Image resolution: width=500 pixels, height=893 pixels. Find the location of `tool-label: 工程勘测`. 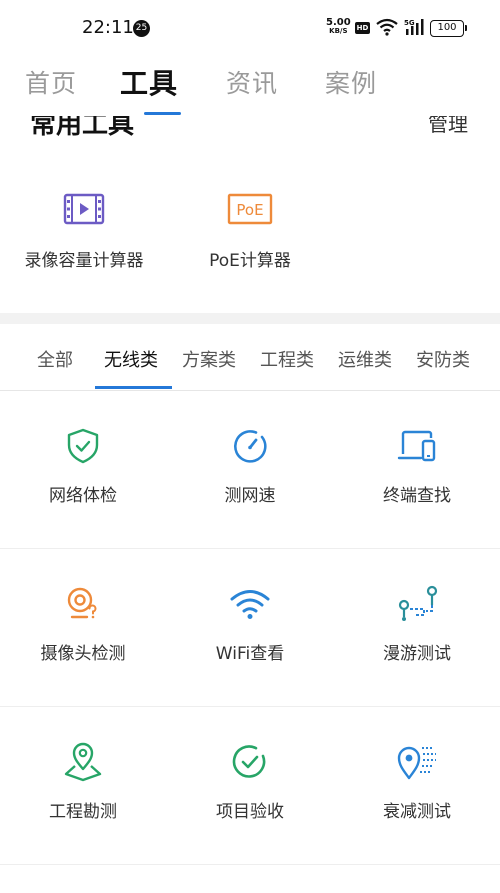

tool-label: 工程勘测 is located at coordinates (83, 812).